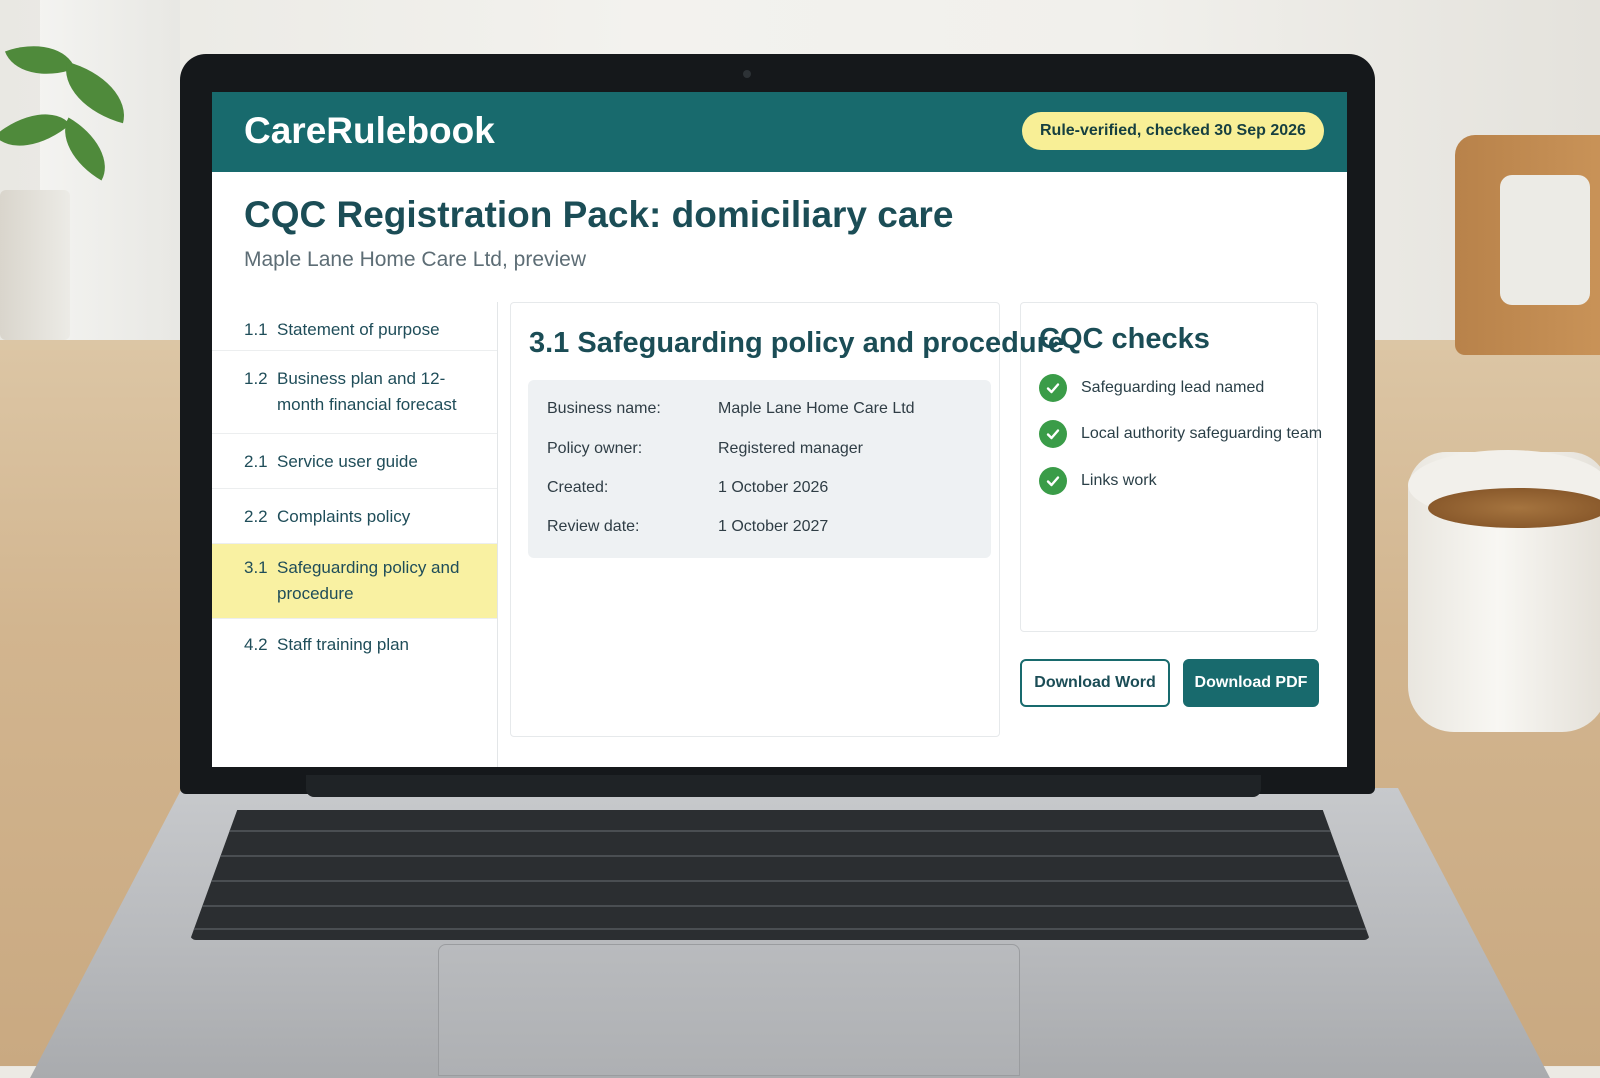 The image size is (1600, 1078). What do you see at coordinates (358, 329) in the screenshot?
I see `toc-item-label: Statement of purpose` at bounding box center [358, 329].